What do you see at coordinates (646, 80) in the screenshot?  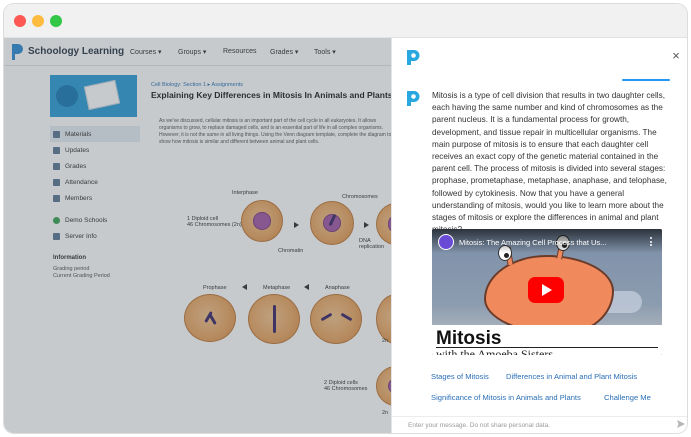 I see `panel-accent-line` at bounding box center [646, 80].